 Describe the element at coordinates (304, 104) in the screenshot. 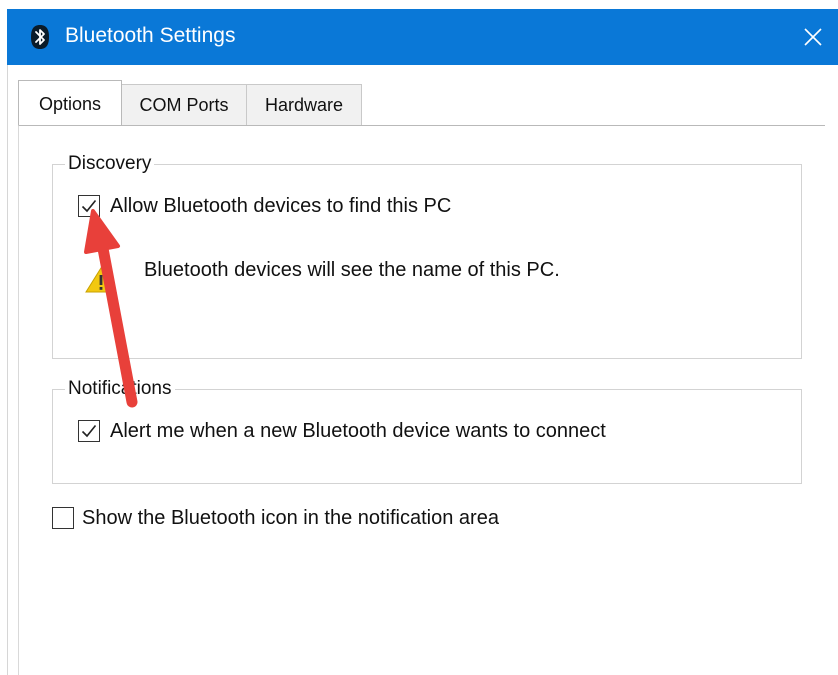

I see `tab-hardware: Hardware` at that location.